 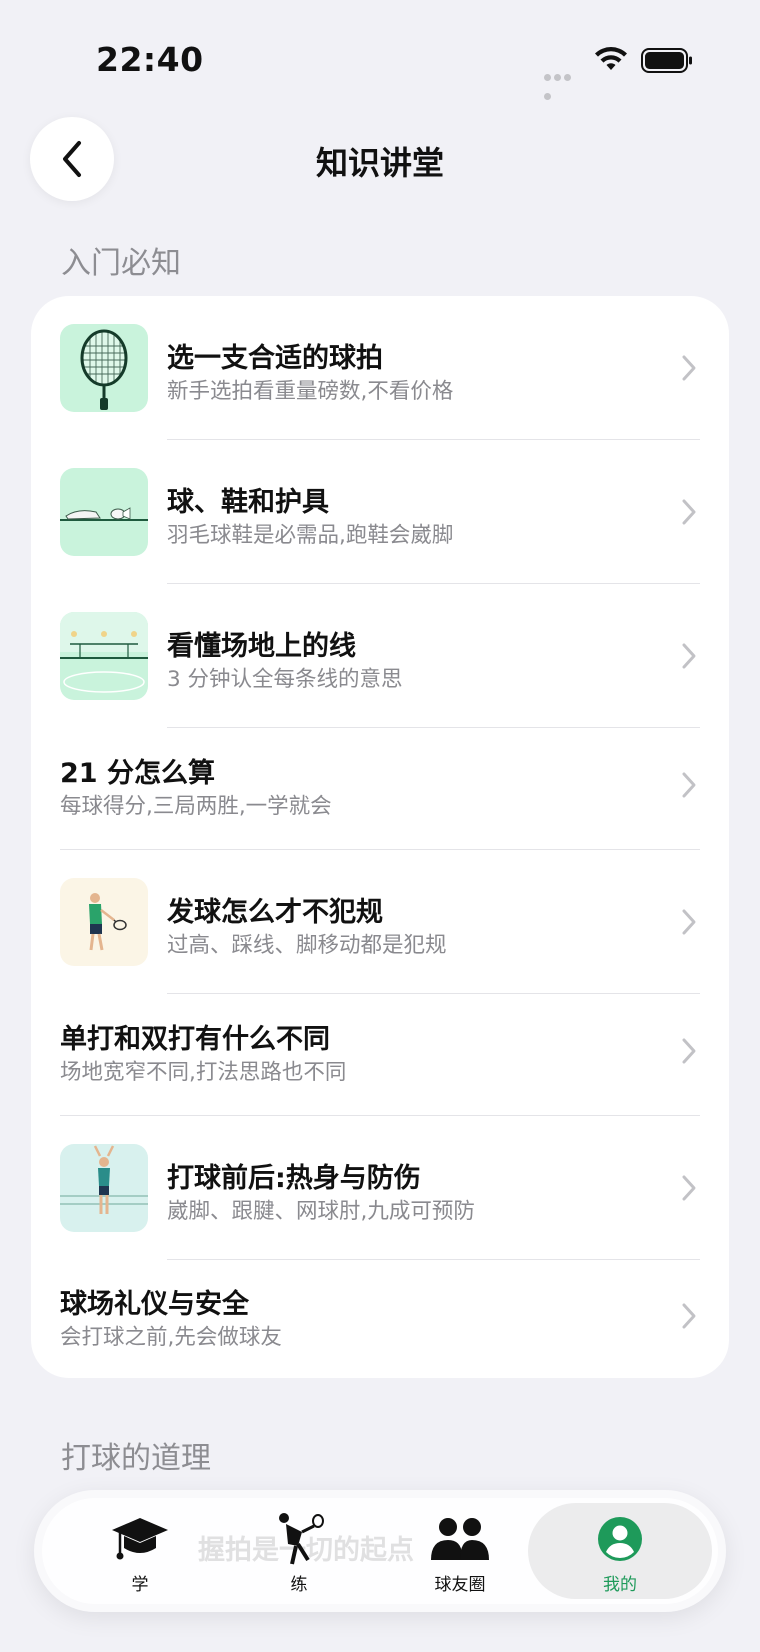 I want to click on profile-icon, so click(x=620, y=1539).